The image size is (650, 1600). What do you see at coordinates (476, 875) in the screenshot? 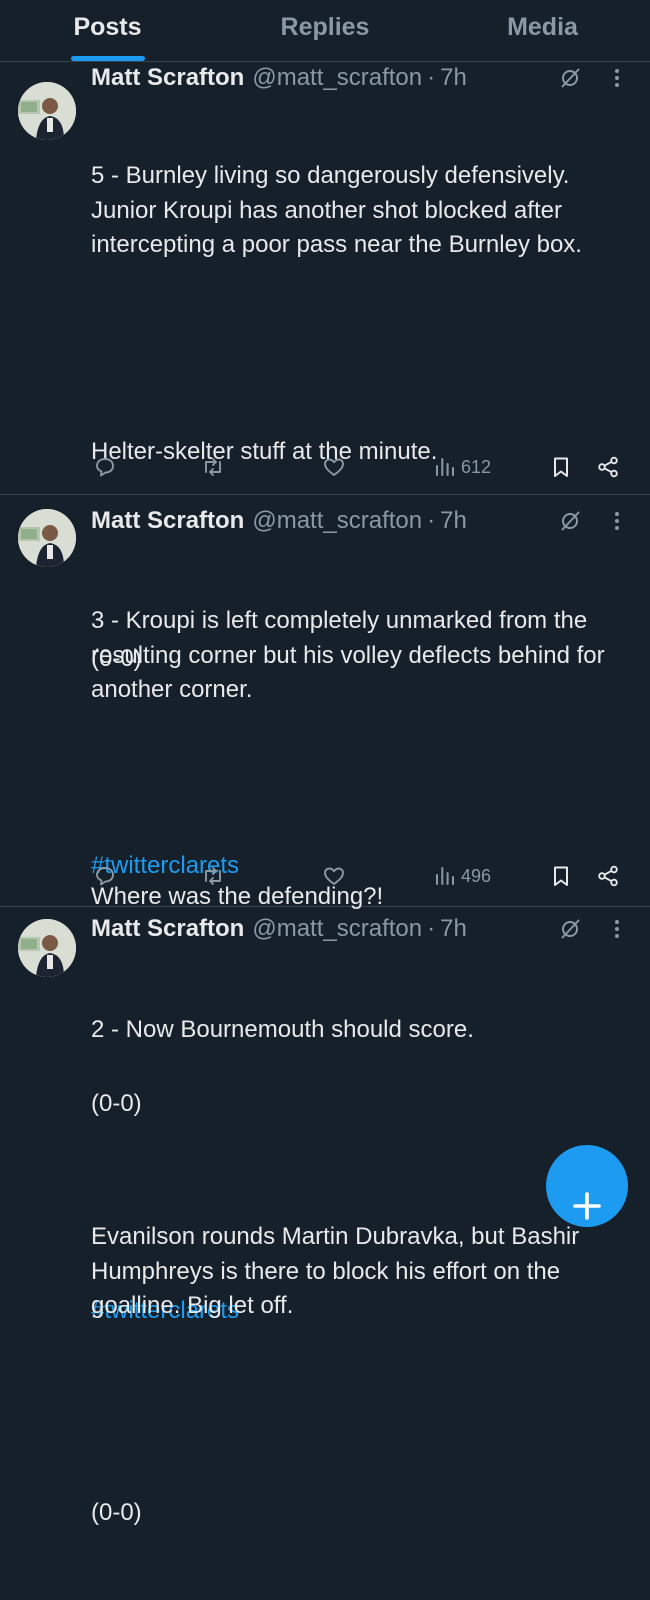
I see `views-count: 496` at bounding box center [476, 875].